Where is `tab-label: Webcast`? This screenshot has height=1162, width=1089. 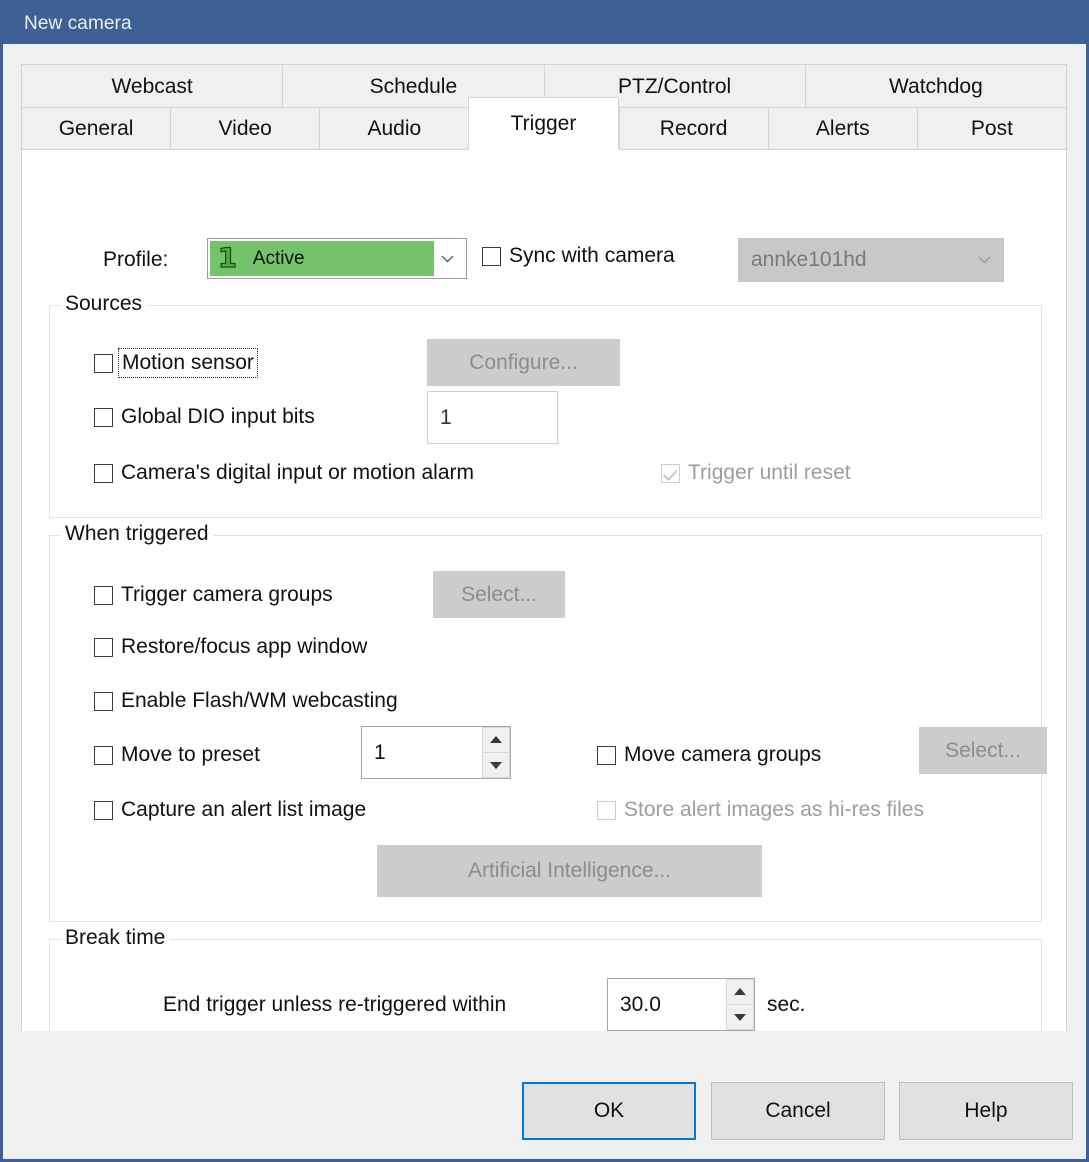 tab-label: Webcast is located at coordinates (152, 86).